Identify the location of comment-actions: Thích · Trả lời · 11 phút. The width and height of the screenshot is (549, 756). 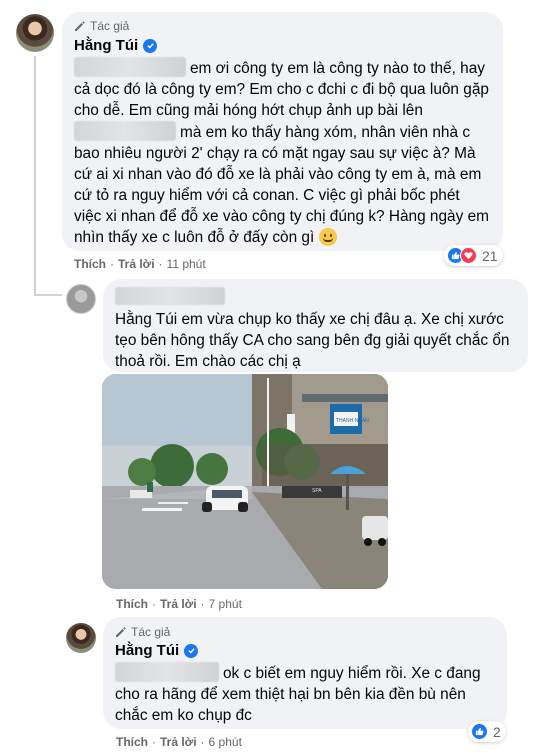
(140, 264).